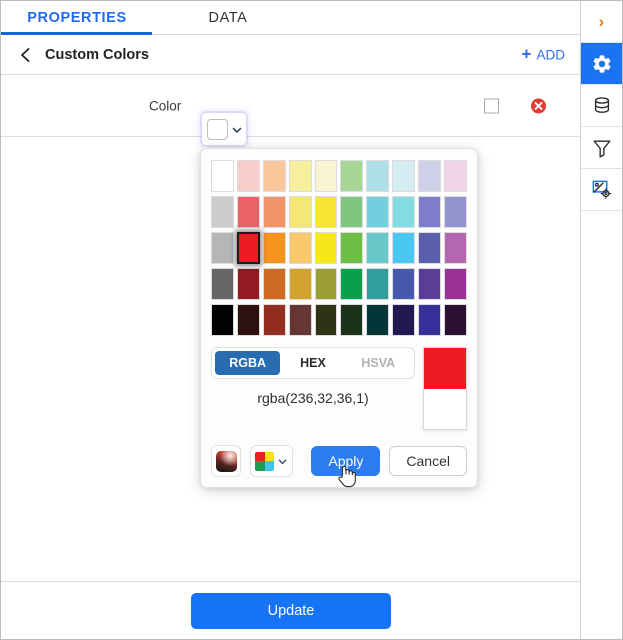 The width and height of the screenshot is (623, 640). Describe the element at coordinates (550, 54) in the screenshot. I see `add-button-label: ADD` at that location.